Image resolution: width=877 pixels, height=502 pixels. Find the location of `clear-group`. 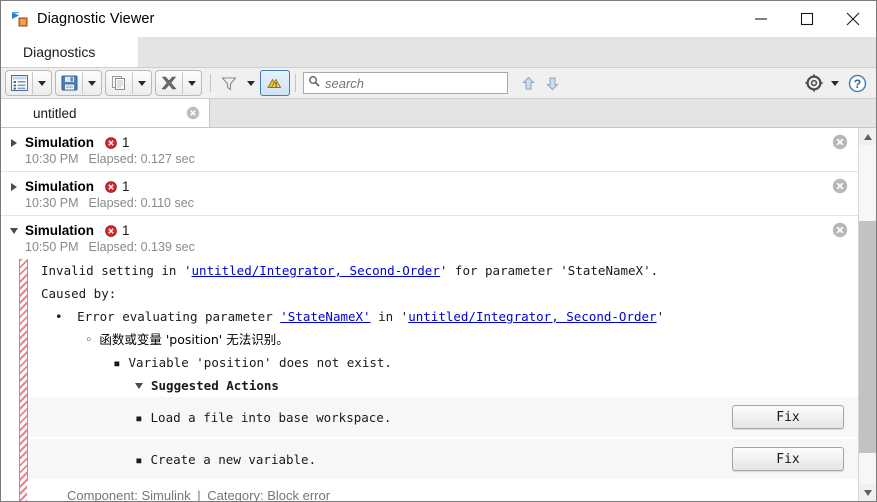

clear-group is located at coordinates (178, 83).